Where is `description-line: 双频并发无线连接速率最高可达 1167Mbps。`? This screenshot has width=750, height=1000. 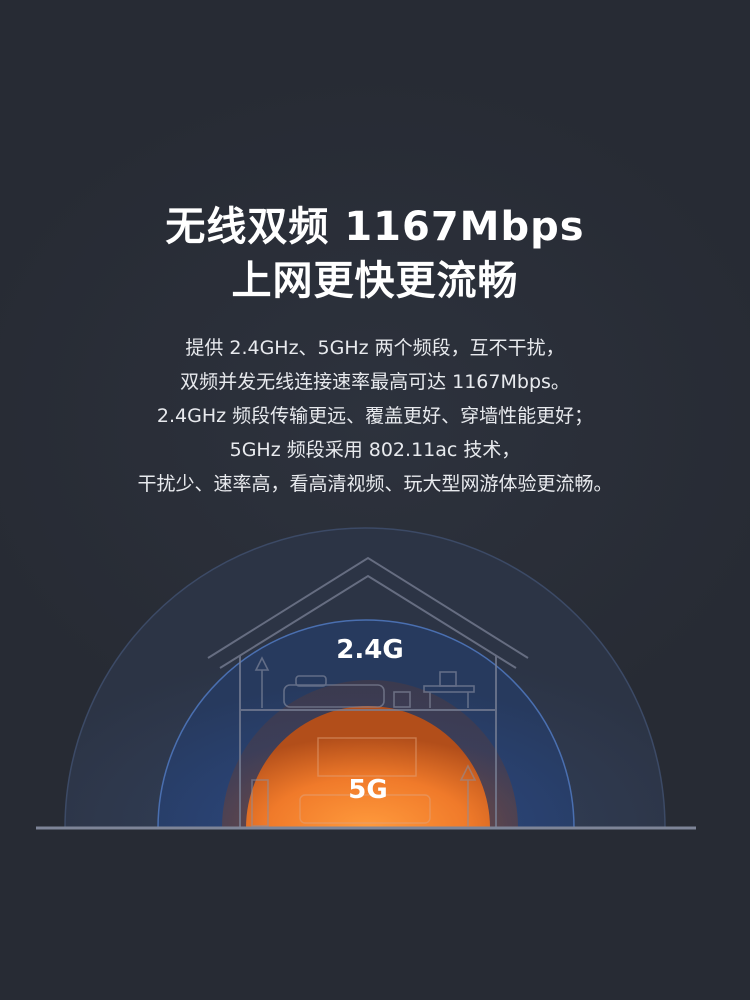
description-line: 双频并发无线连接速率最高可达 1167Mbps。 is located at coordinates (375, 382).